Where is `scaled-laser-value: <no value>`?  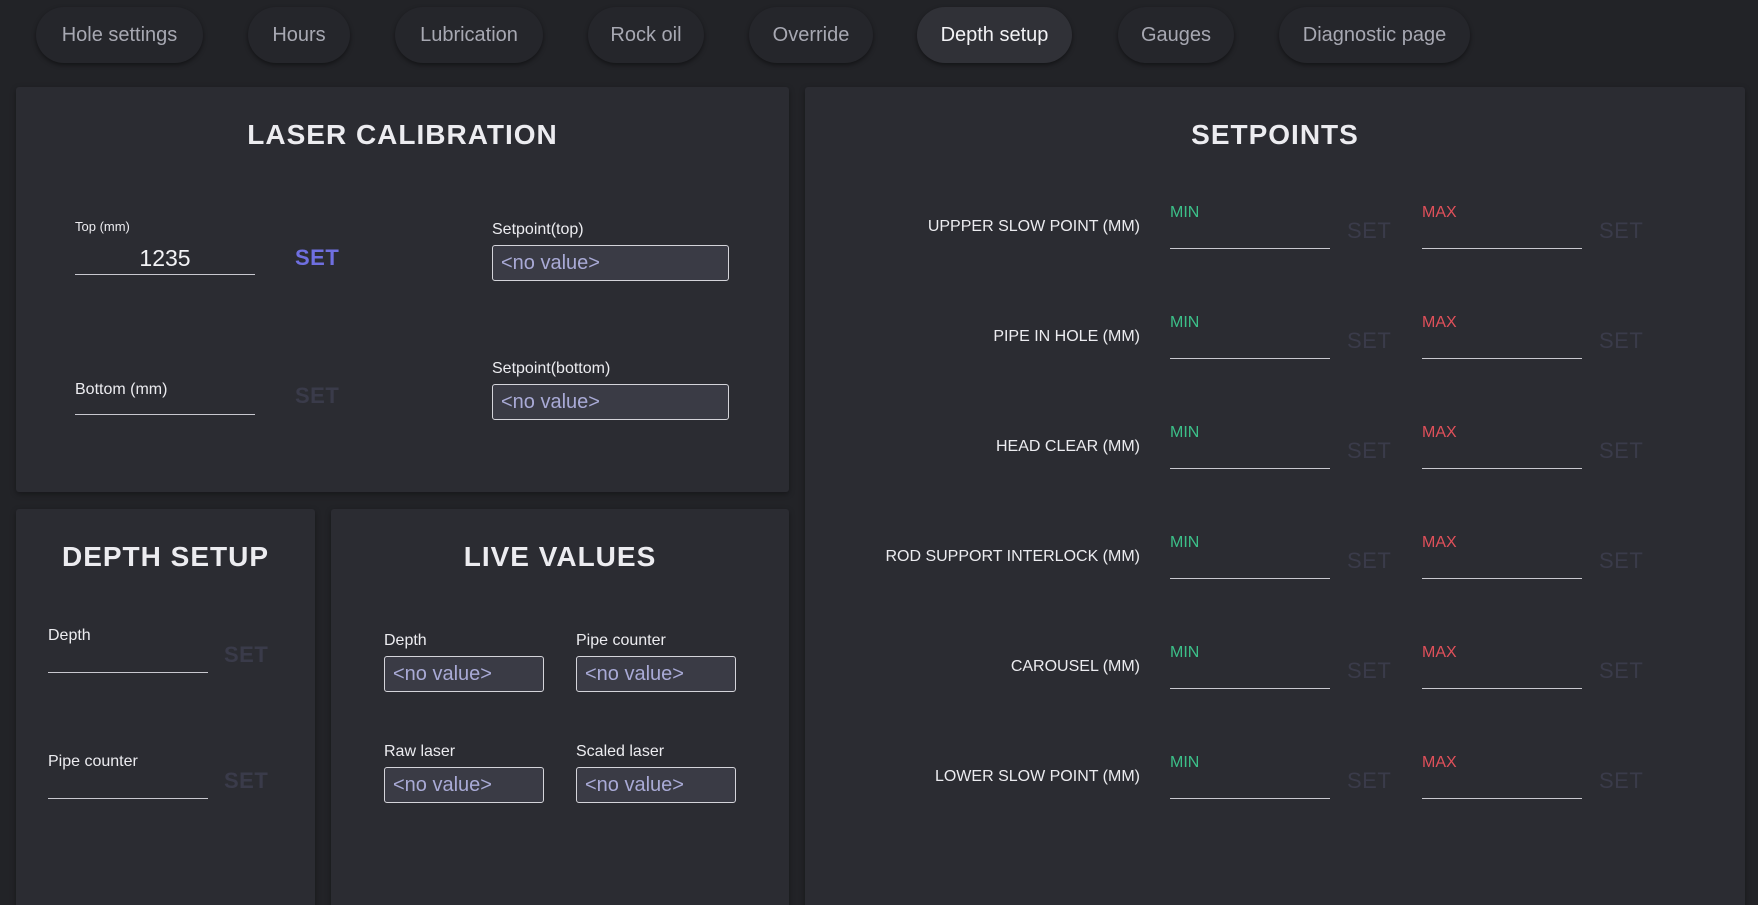 scaled-laser-value: <no value> is located at coordinates (656, 785).